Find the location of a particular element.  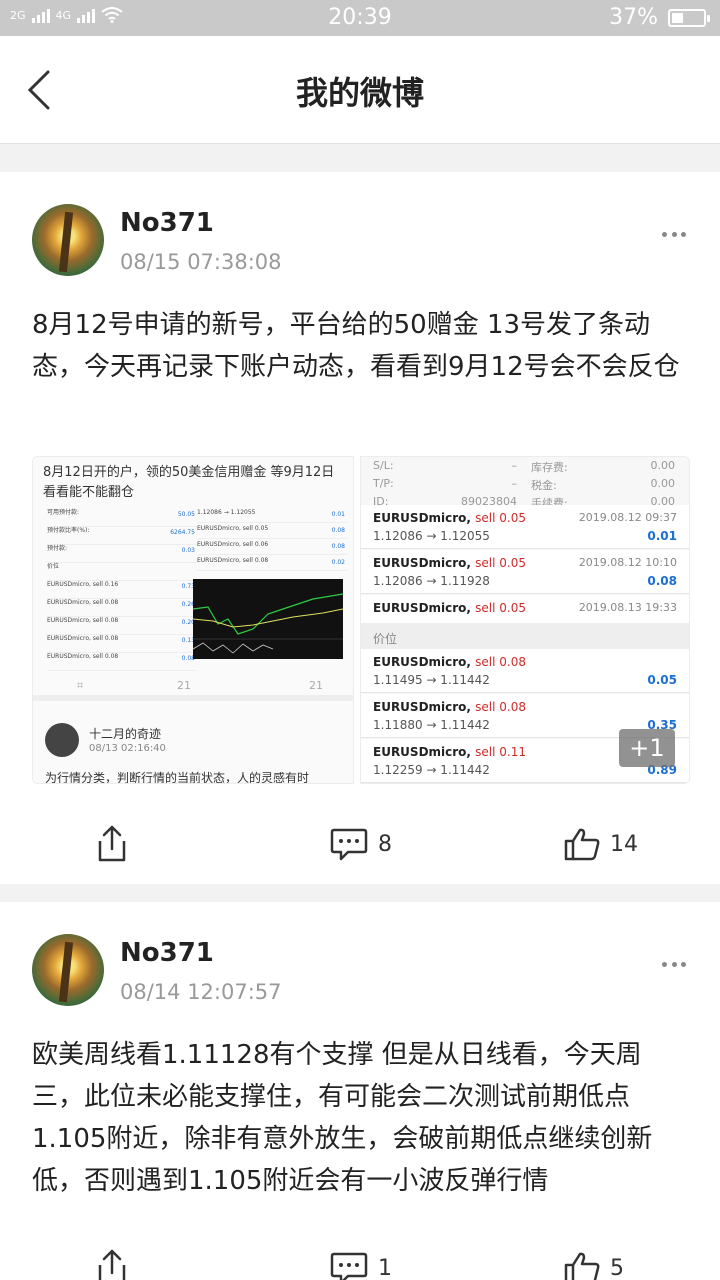

like-button: 5 is located at coordinates (594, 1259).